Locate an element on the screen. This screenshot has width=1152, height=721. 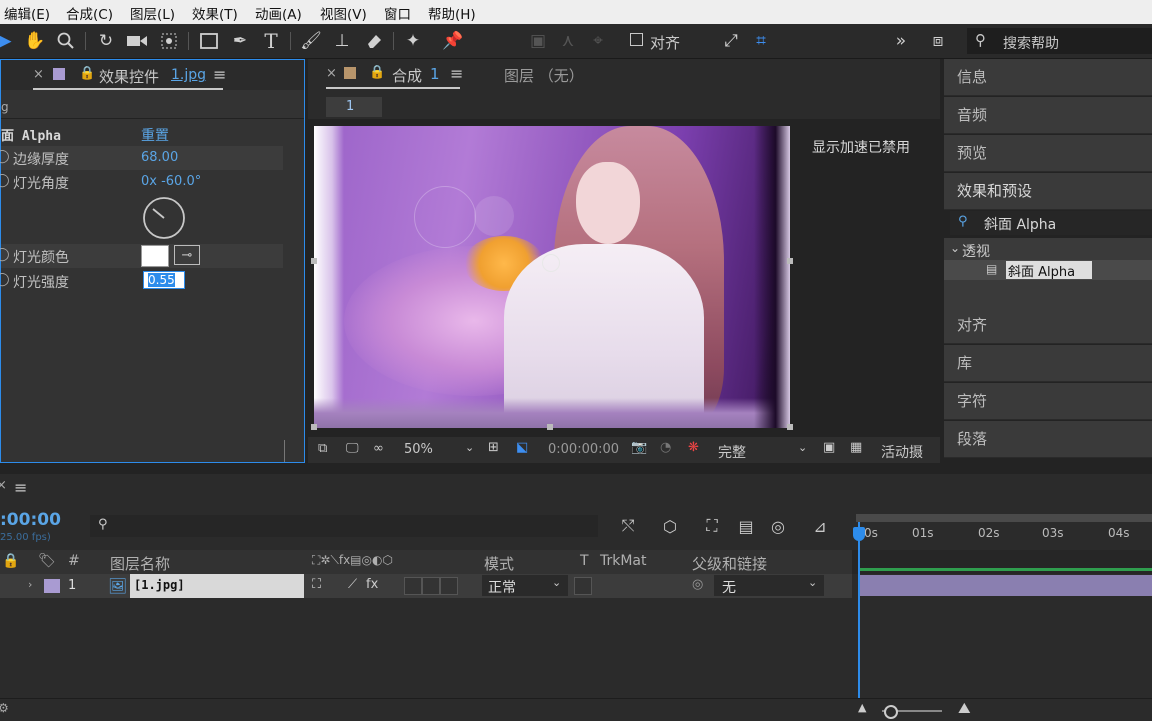
menu-view: 视图(V) is located at coordinates (343, 13).